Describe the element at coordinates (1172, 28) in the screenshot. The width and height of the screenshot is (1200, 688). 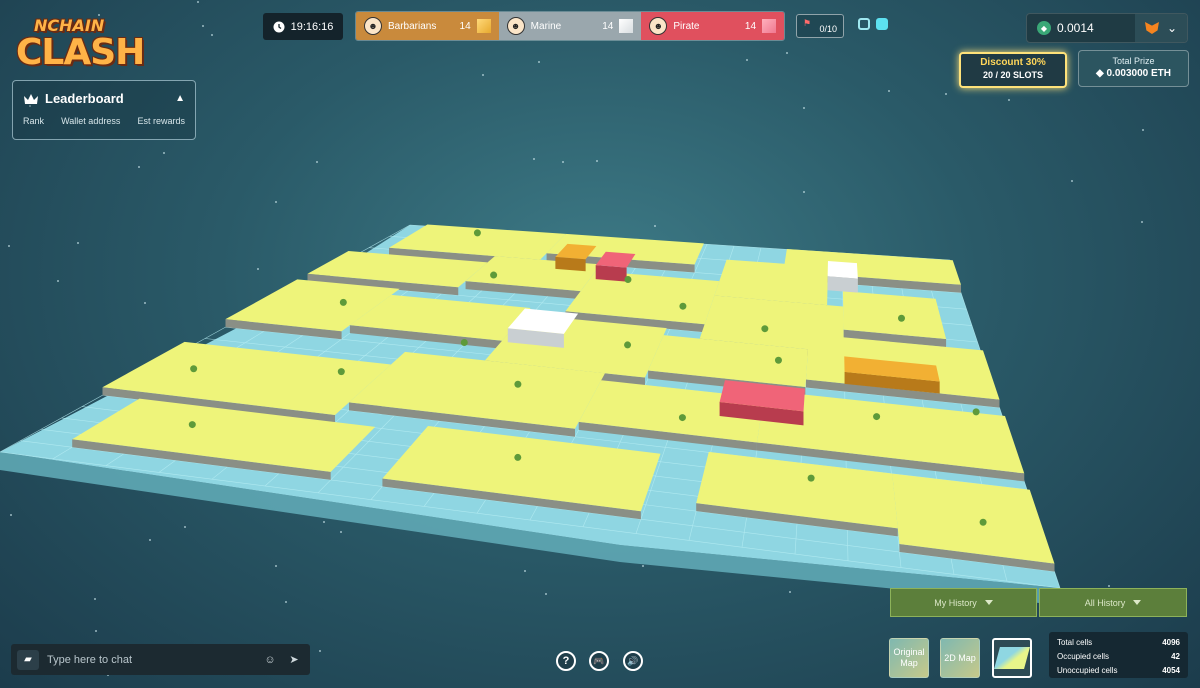
I see `chevron-down-icon: ⌄` at that location.